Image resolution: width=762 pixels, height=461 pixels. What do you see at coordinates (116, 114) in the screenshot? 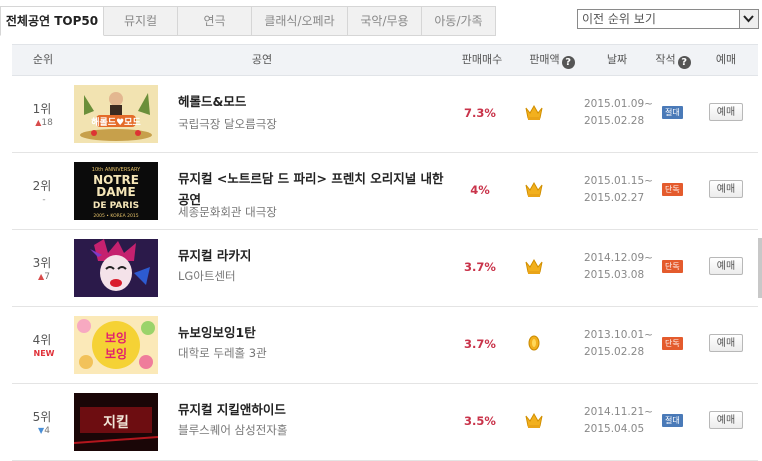
I see `poster-image: 해롤드♥모드` at bounding box center [116, 114].